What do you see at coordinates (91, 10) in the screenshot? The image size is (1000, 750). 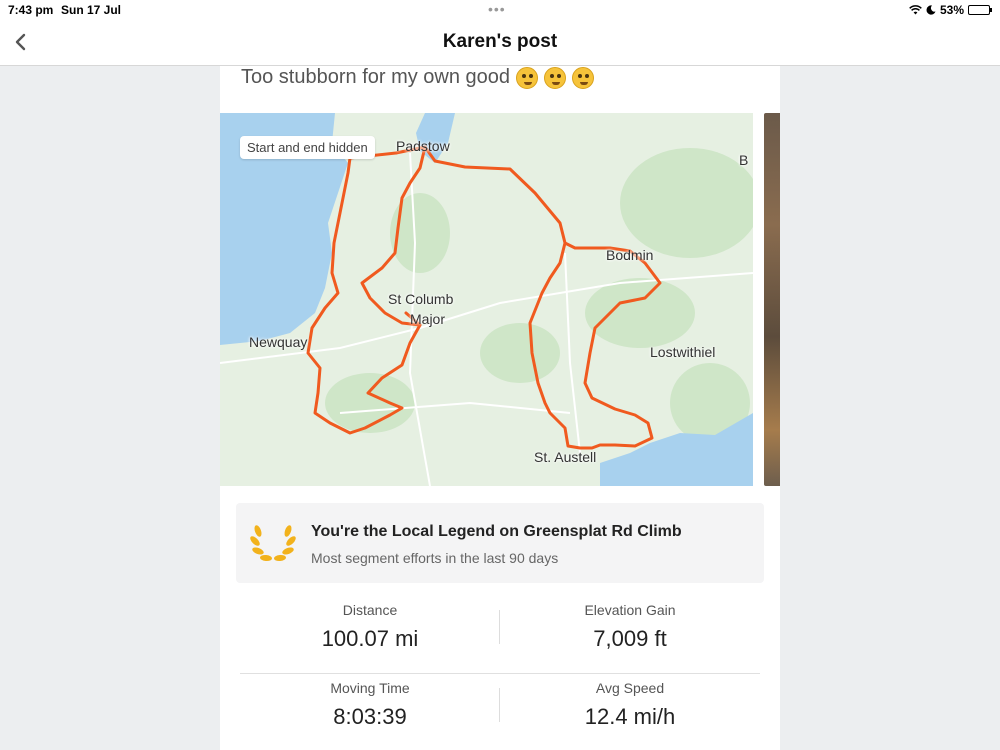 I see `status-date: Sun 17 Jul` at bounding box center [91, 10].